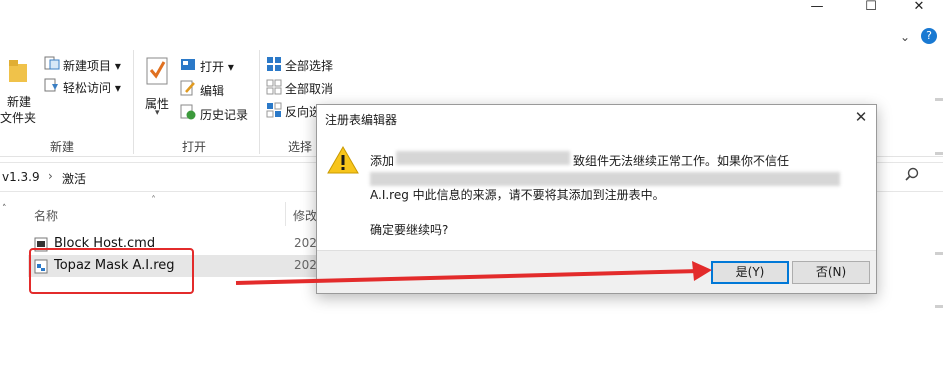  I want to click on annotation-arrow, so click(473, 273).